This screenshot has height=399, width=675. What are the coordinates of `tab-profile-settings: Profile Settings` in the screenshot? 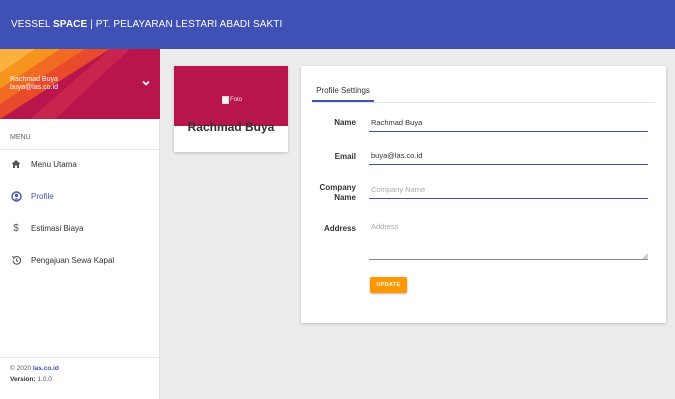 It's located at (343, 90).